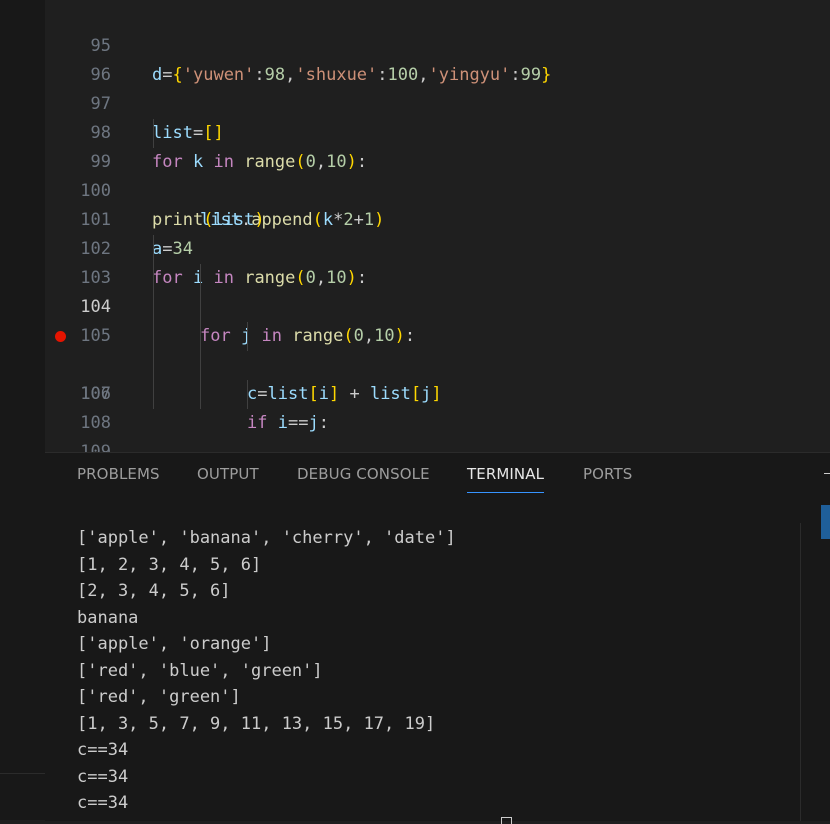  What do you see at coordinates (506, 492) in the screenshot?
I see `active-tab-underline` at bounding box center [506, 492].